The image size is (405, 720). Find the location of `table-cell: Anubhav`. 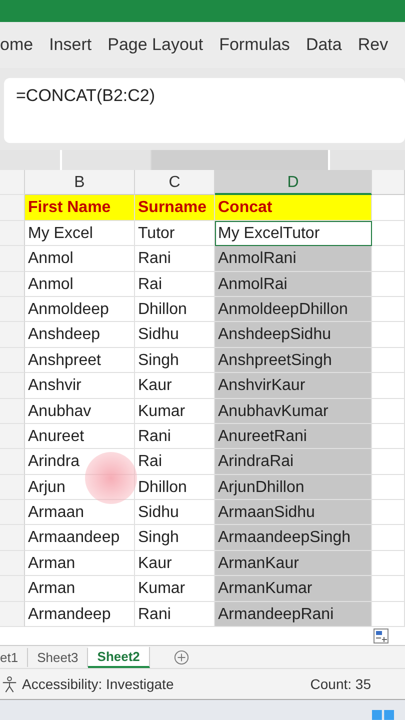

table-cell: Anubhav is located at coordinates (80, 411).